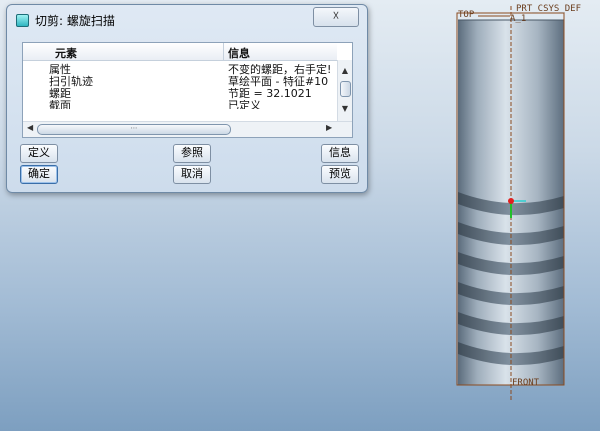 This screenshot has width=600, height=431. What do you see at coordinates (134, 129) in the screenshot?
I see `horizontal-scroll-thumb: ⋯` at bounding box center [134, 129].